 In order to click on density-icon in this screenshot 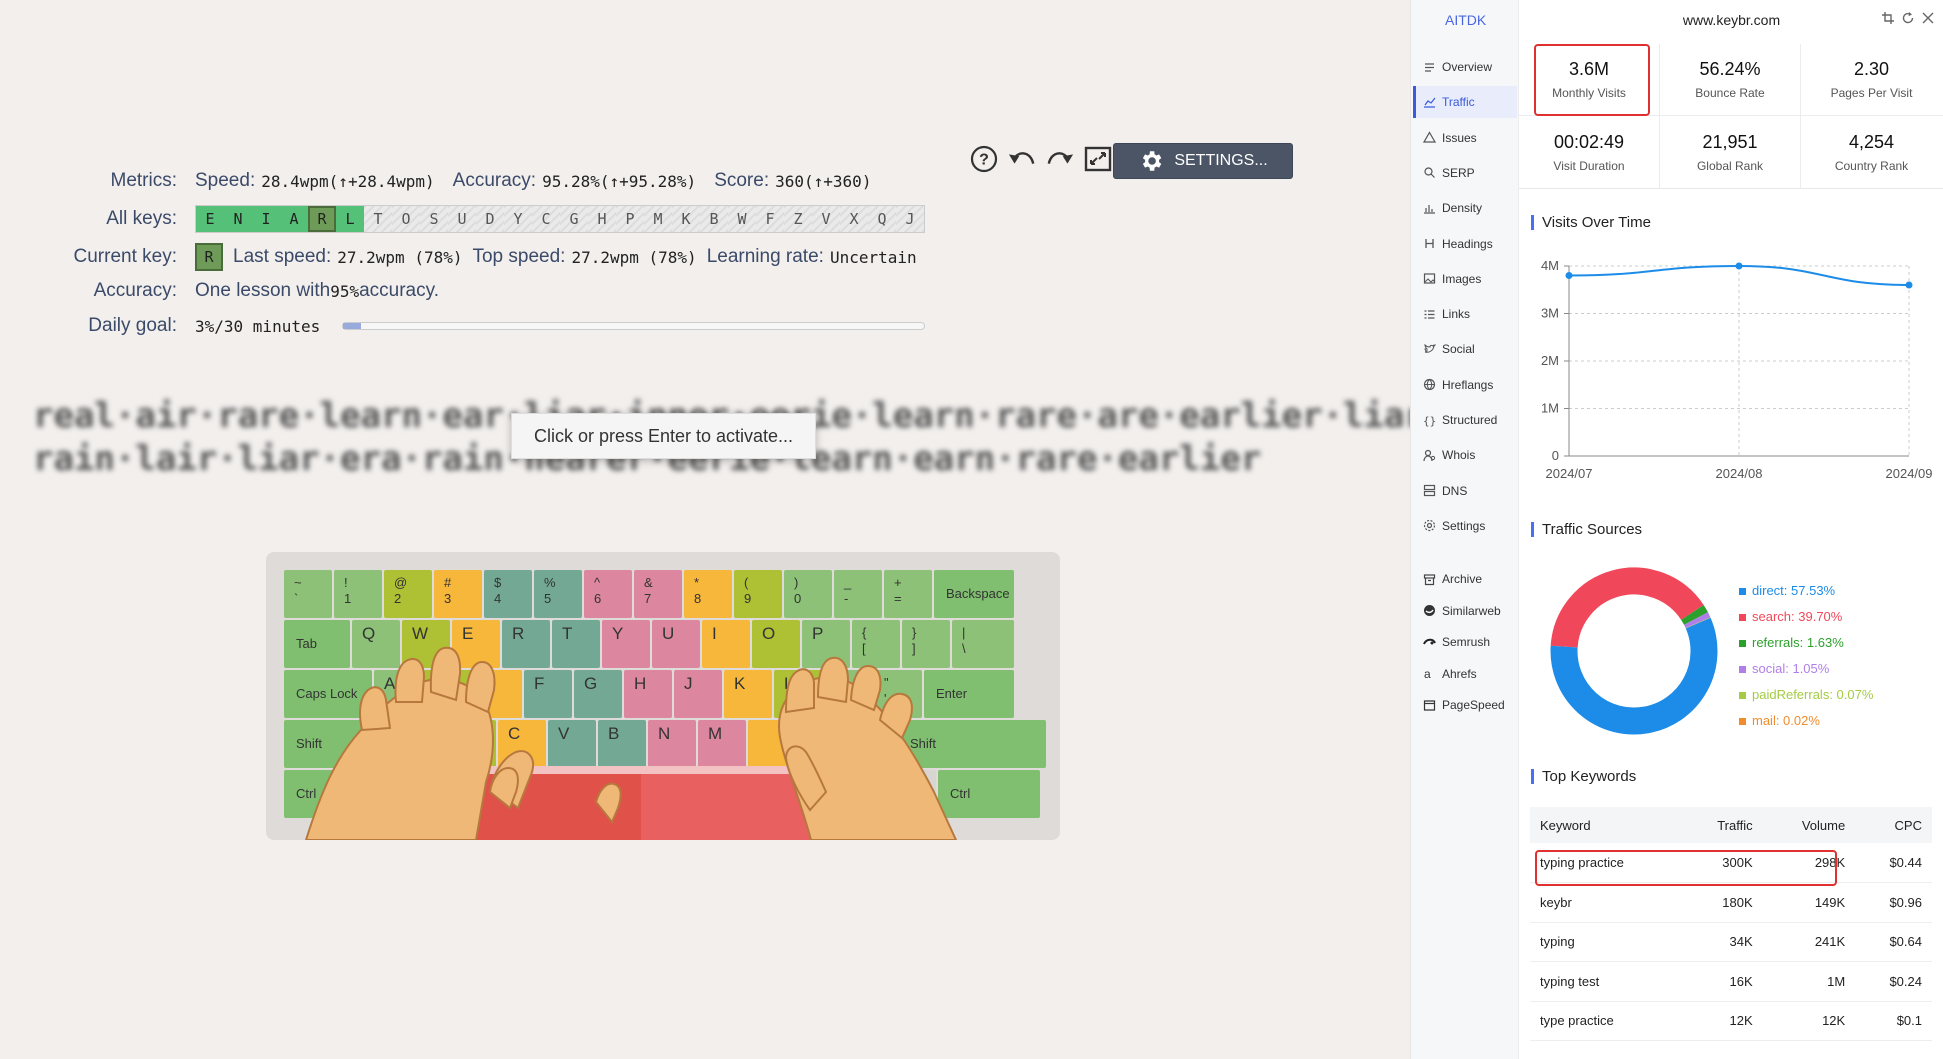, I will do `click(1429, 209)`.